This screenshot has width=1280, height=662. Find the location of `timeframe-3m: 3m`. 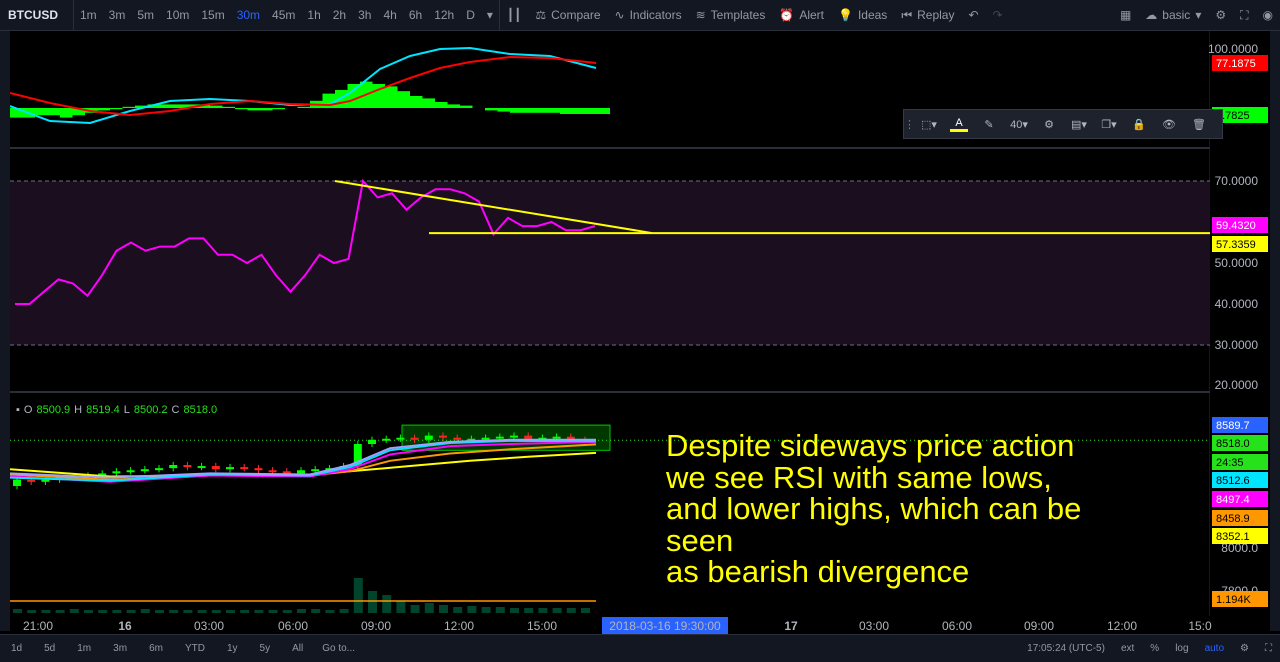

timeframe-3m: 3m is located at coordinates (117, 15).